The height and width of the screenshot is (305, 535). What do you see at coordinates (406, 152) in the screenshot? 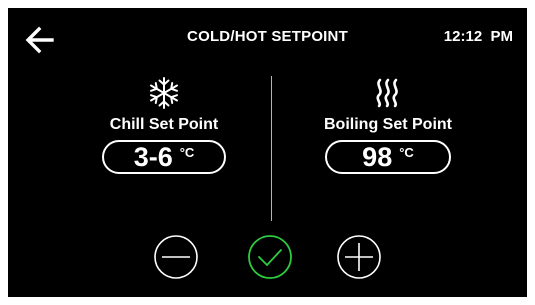
I see `boiling-setpoint-unit: °C` at bounding box center [406, 152].